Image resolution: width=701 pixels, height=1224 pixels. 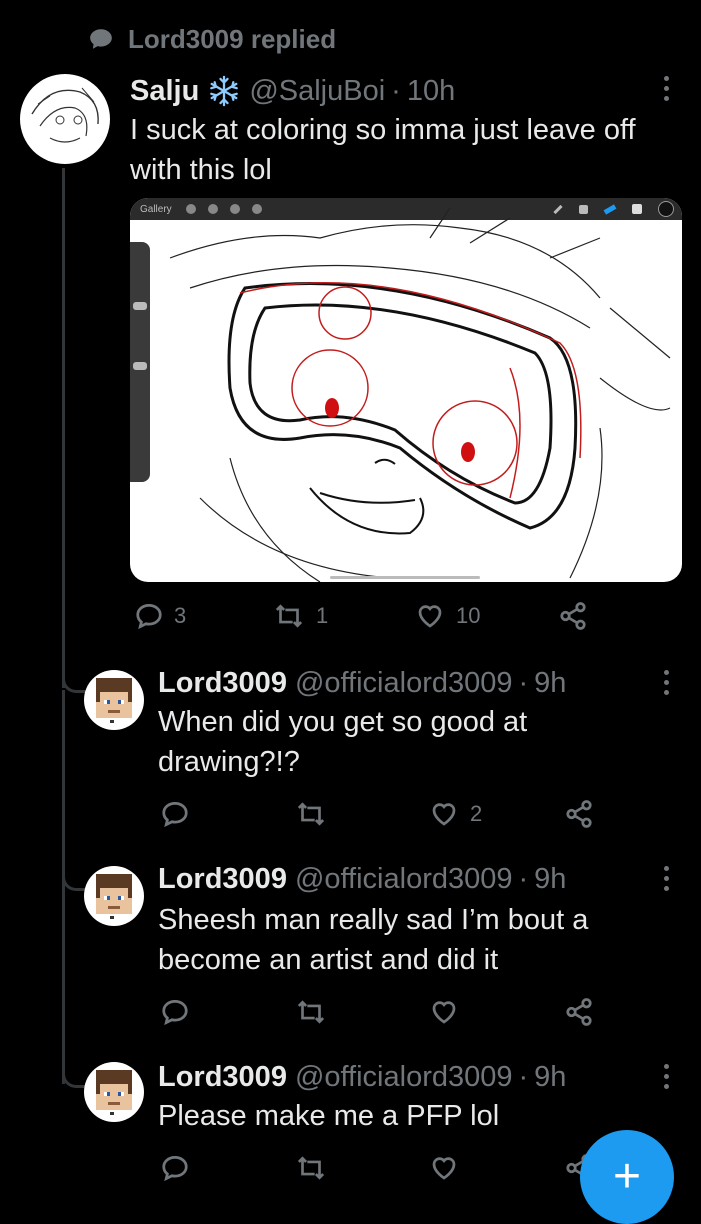 I want to click on like-button: 10, so click(x=447, y=616).